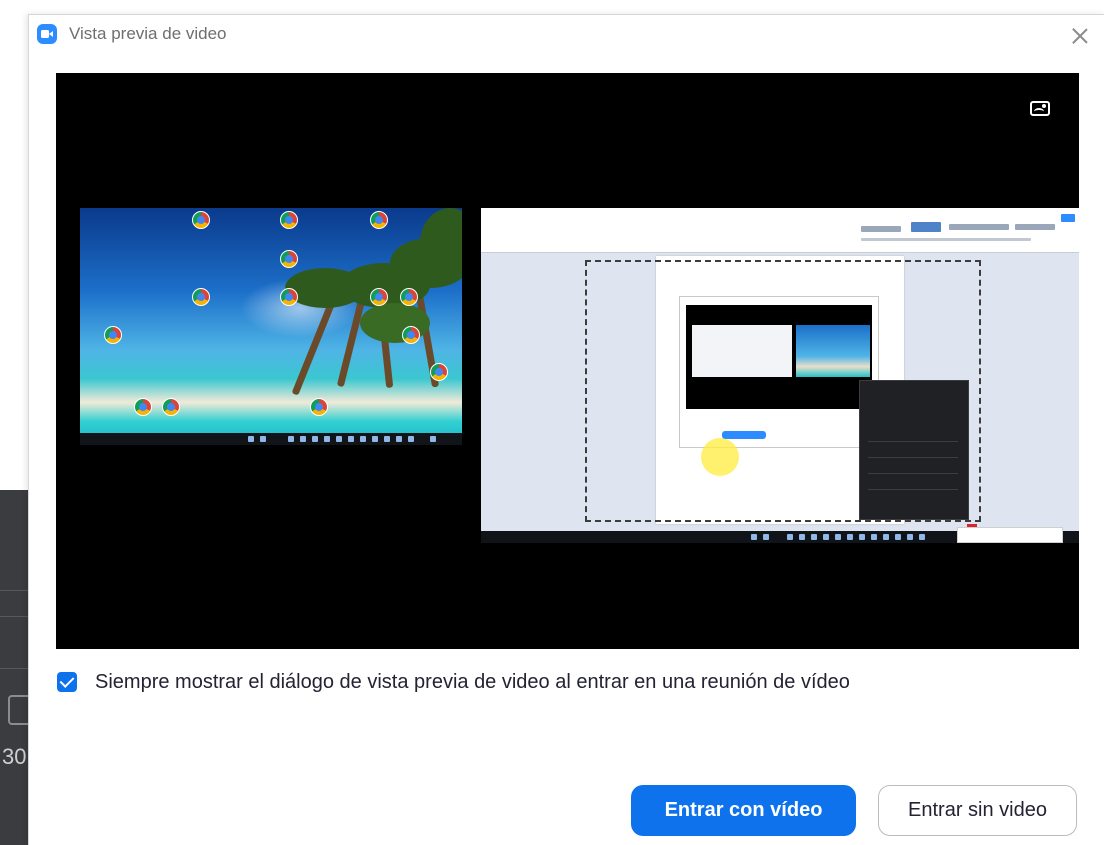 The height and width of the screenshot is (845, 1104). I want to click on nested-preview-dialog, so click(779, 372).